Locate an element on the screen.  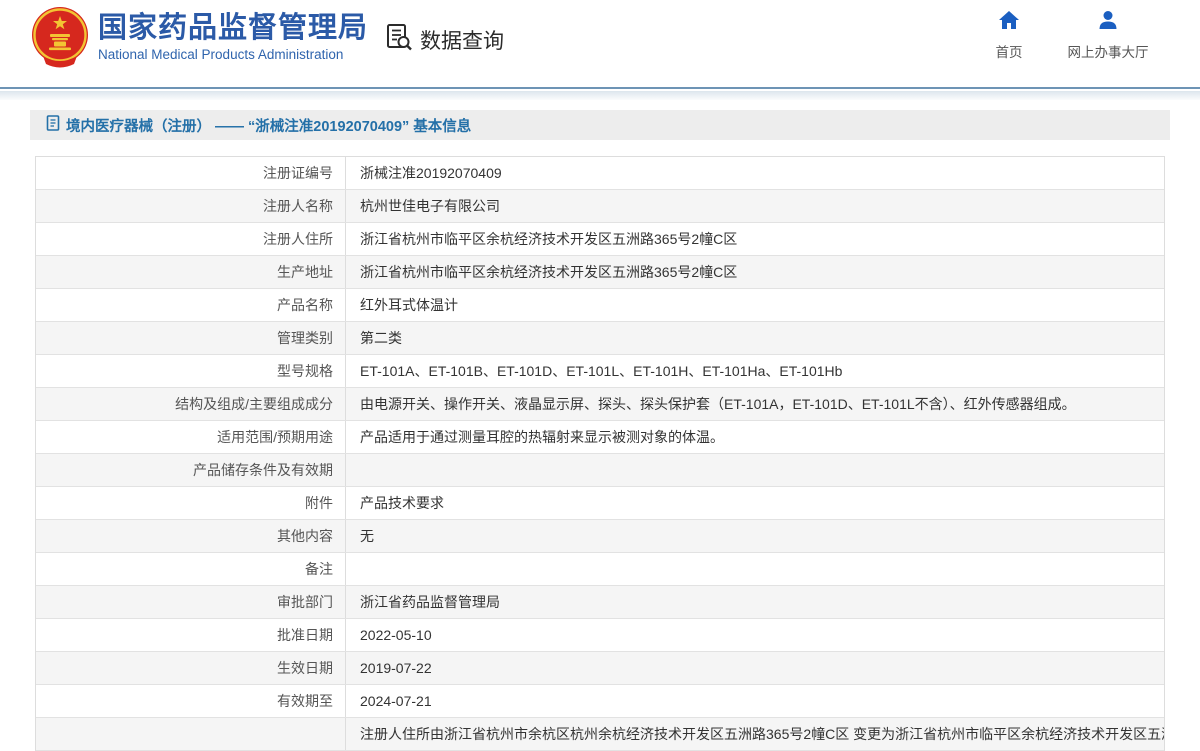
nav-service-hall: 网上办事大厅 is located at coordinates (1108, 35).